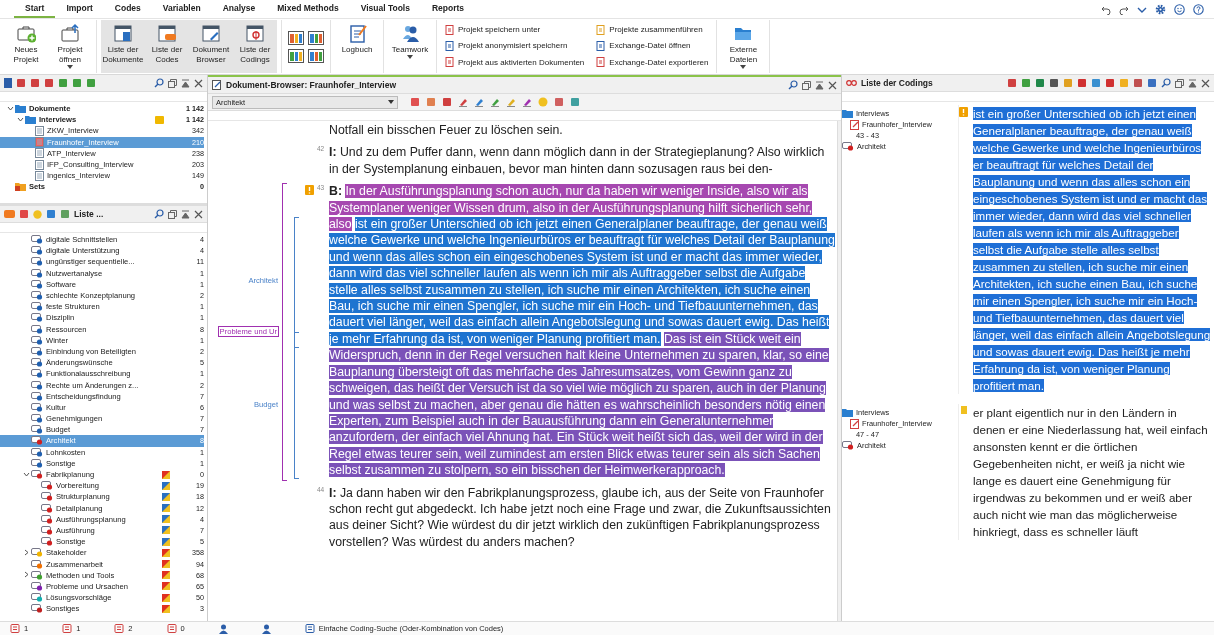 This screenshot has height=635, width=1214. What do you see at coordinates (515, 62) in the screenshot?
I see `ribbon-command: Projekt aus aktivierten Dokumenten` at bounding box center [515, 62].